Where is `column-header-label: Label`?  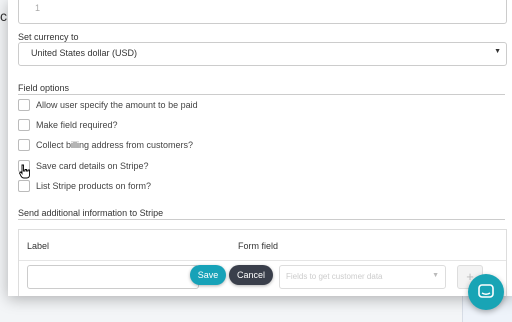 column-header-label: Label is located at coordinates (38, 246).